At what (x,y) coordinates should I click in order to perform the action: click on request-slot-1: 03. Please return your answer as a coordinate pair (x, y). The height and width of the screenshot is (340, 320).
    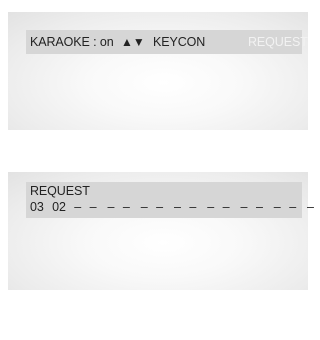
    Looking at the image, I should click on (37, 207).